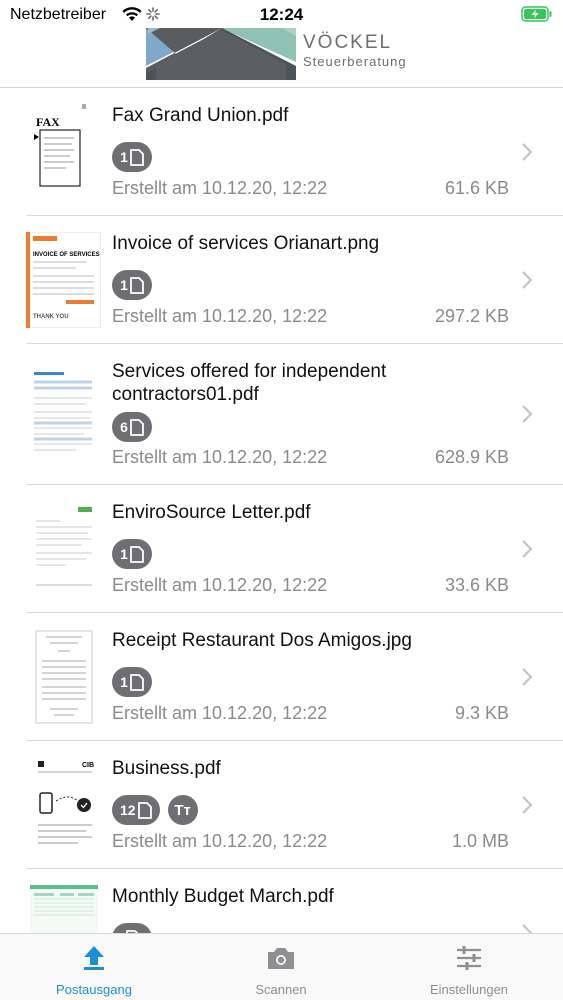 This screenshot has height=1000, width=563. Describe the element at coordinates (471, 457) in the screenshot. I see `file-size: 628.9 KB` at that location.